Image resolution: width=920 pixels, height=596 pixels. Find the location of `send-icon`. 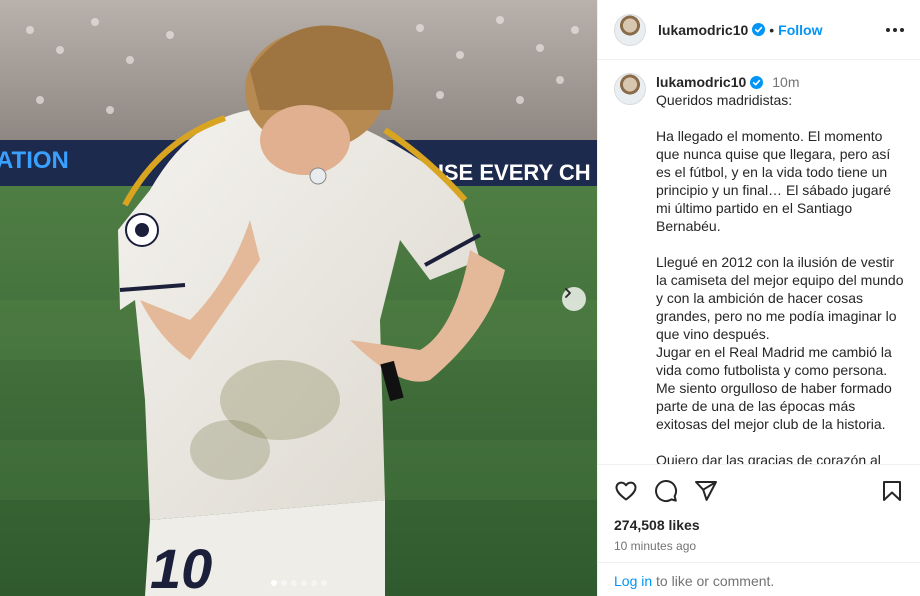

send-icon is located at coordinates (706, 491).